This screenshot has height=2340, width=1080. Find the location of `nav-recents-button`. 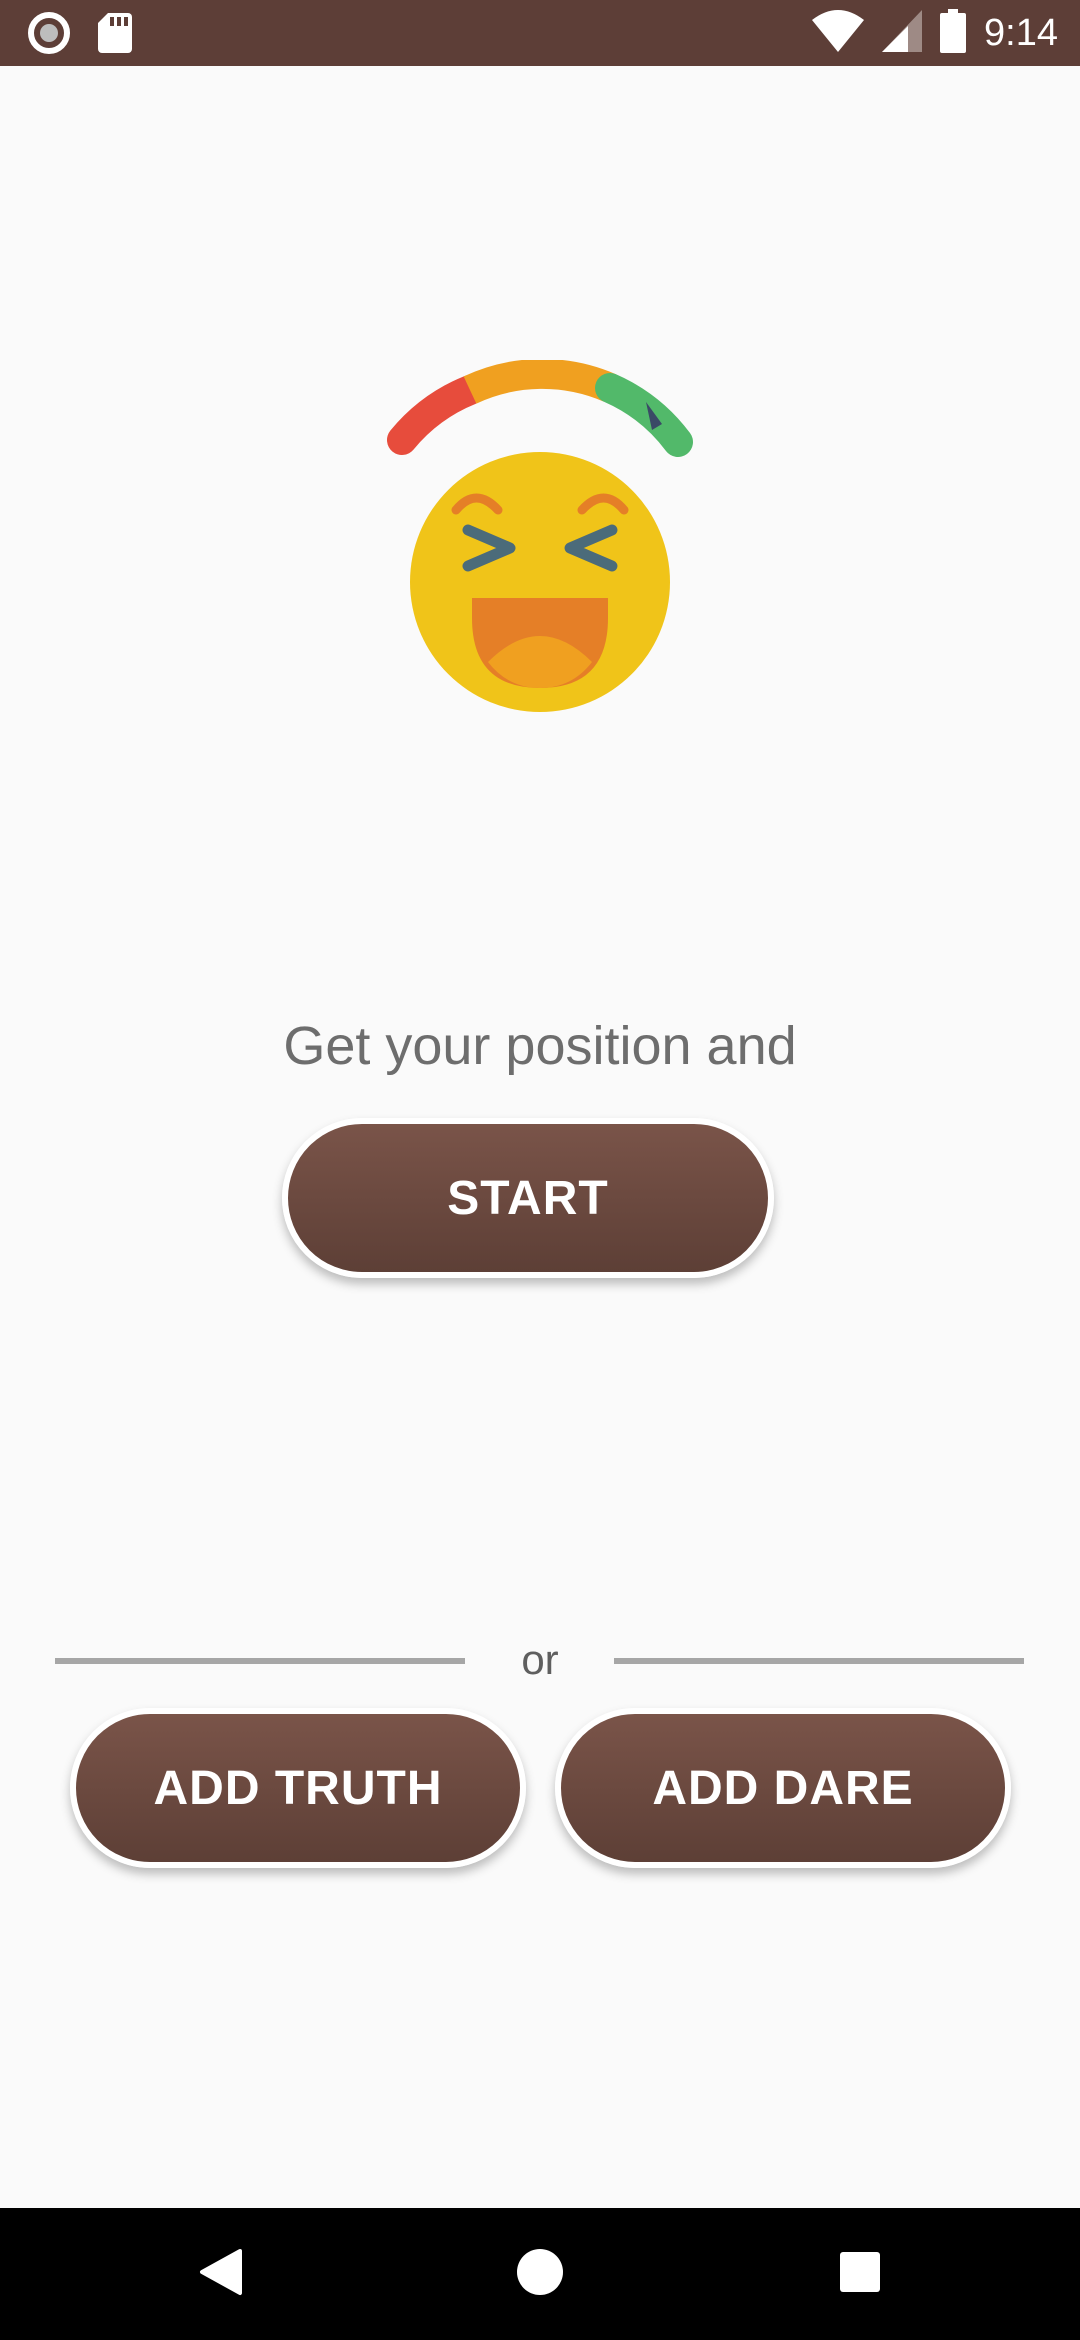

nav-recents-button is located at coordinates (860, 2274).